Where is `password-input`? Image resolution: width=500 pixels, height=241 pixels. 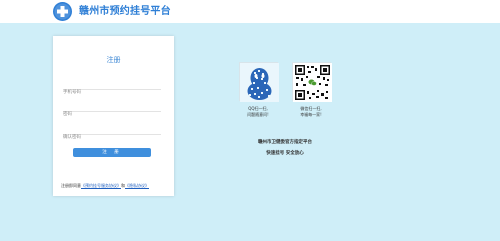
password-input is located at coordinates (112, 114).